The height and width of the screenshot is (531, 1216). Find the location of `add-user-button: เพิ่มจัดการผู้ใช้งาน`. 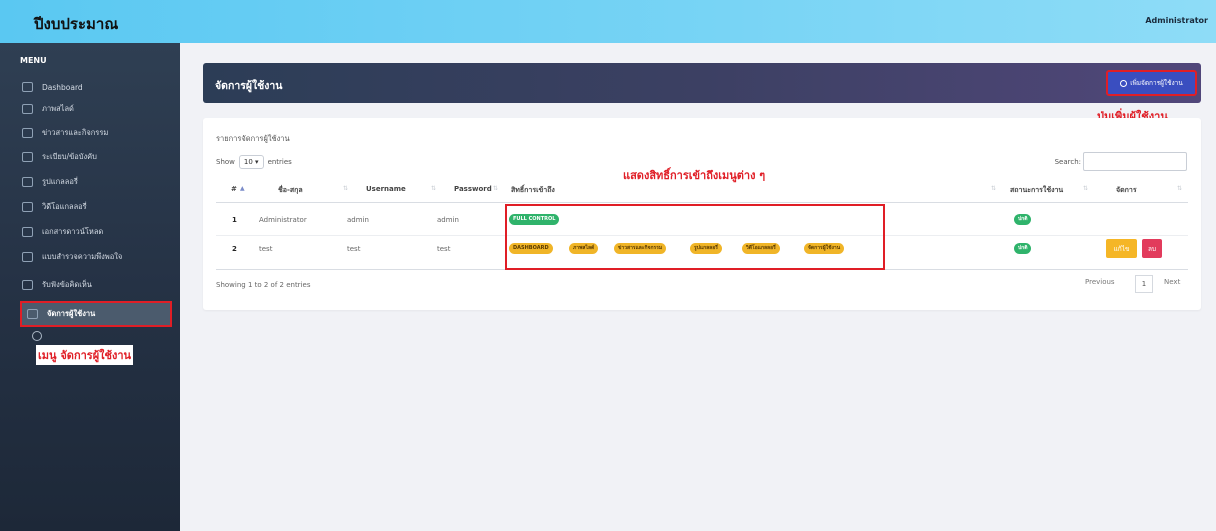

add-user-button: เพิ่มจัดการผู้ใช้งาน is located at coordinates (1151, 83).